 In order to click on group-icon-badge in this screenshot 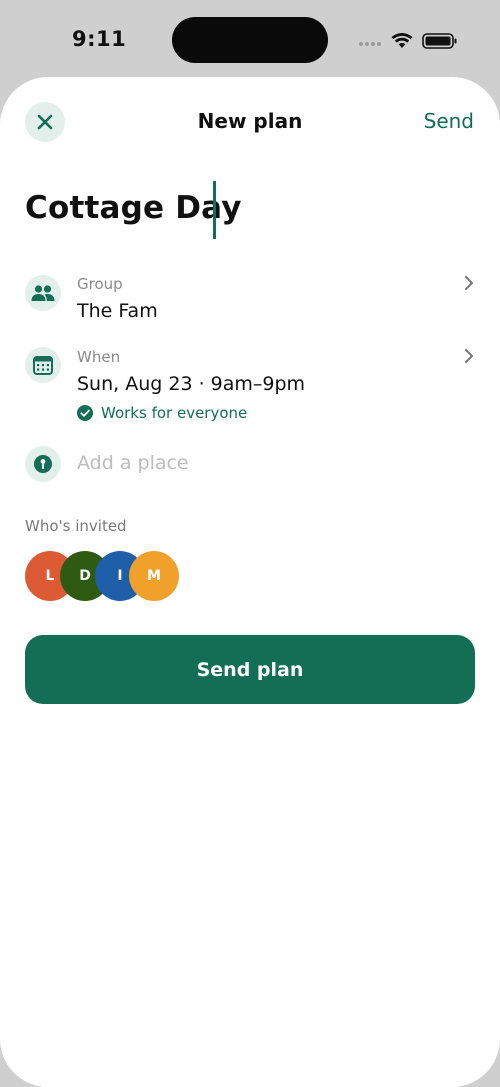, I will do `click(43, 293)`.